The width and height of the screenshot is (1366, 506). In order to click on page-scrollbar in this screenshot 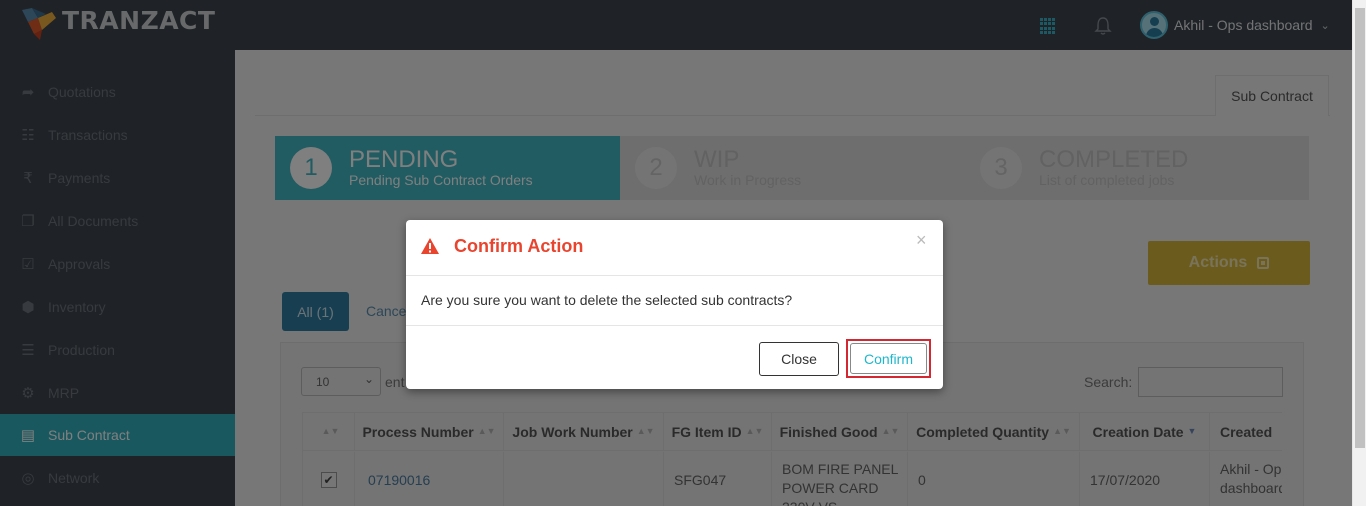, I will do `click(1359, 253)`.